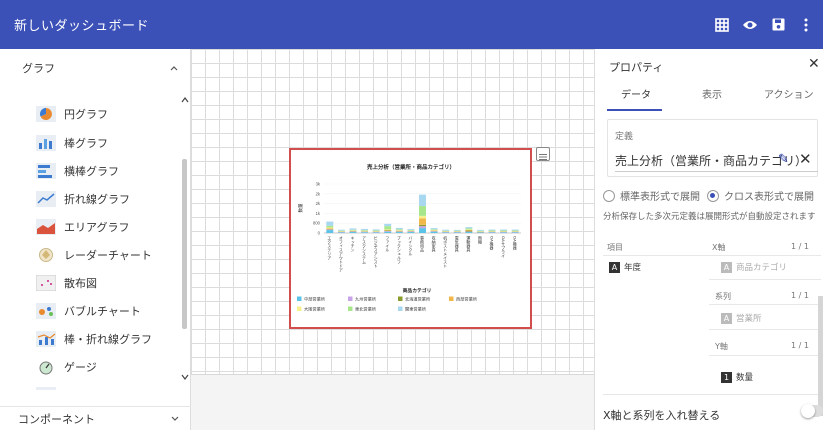 The image size is (823, 430). What do you see at coordinates (95, 418) in the screenshot?
I see `component-section-header: コンポーネント` at bounding box center [95, 418].